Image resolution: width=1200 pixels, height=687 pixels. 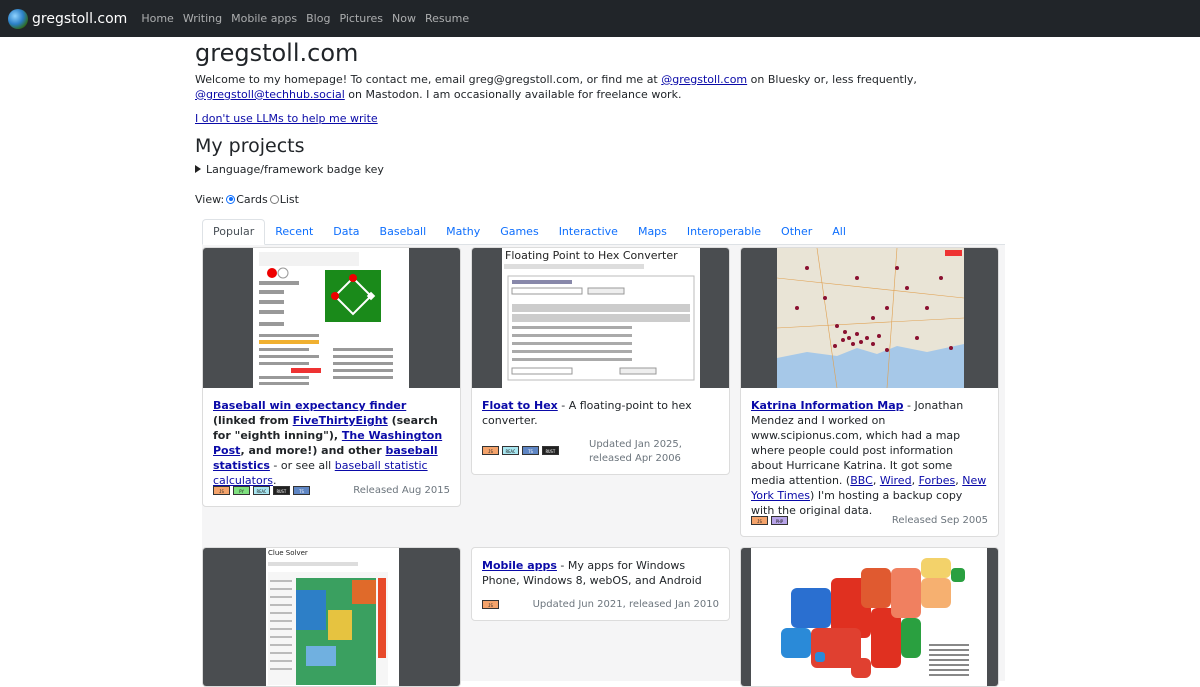 I want to click on baseball-screenshot-image, so click(x=326, y=318).